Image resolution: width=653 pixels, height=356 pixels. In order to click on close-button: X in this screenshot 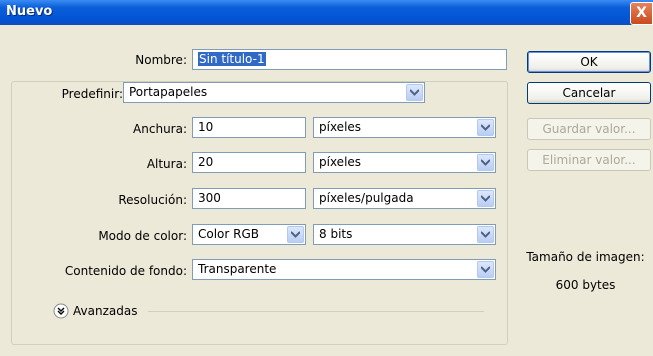, I will do `click(641, 13)`.